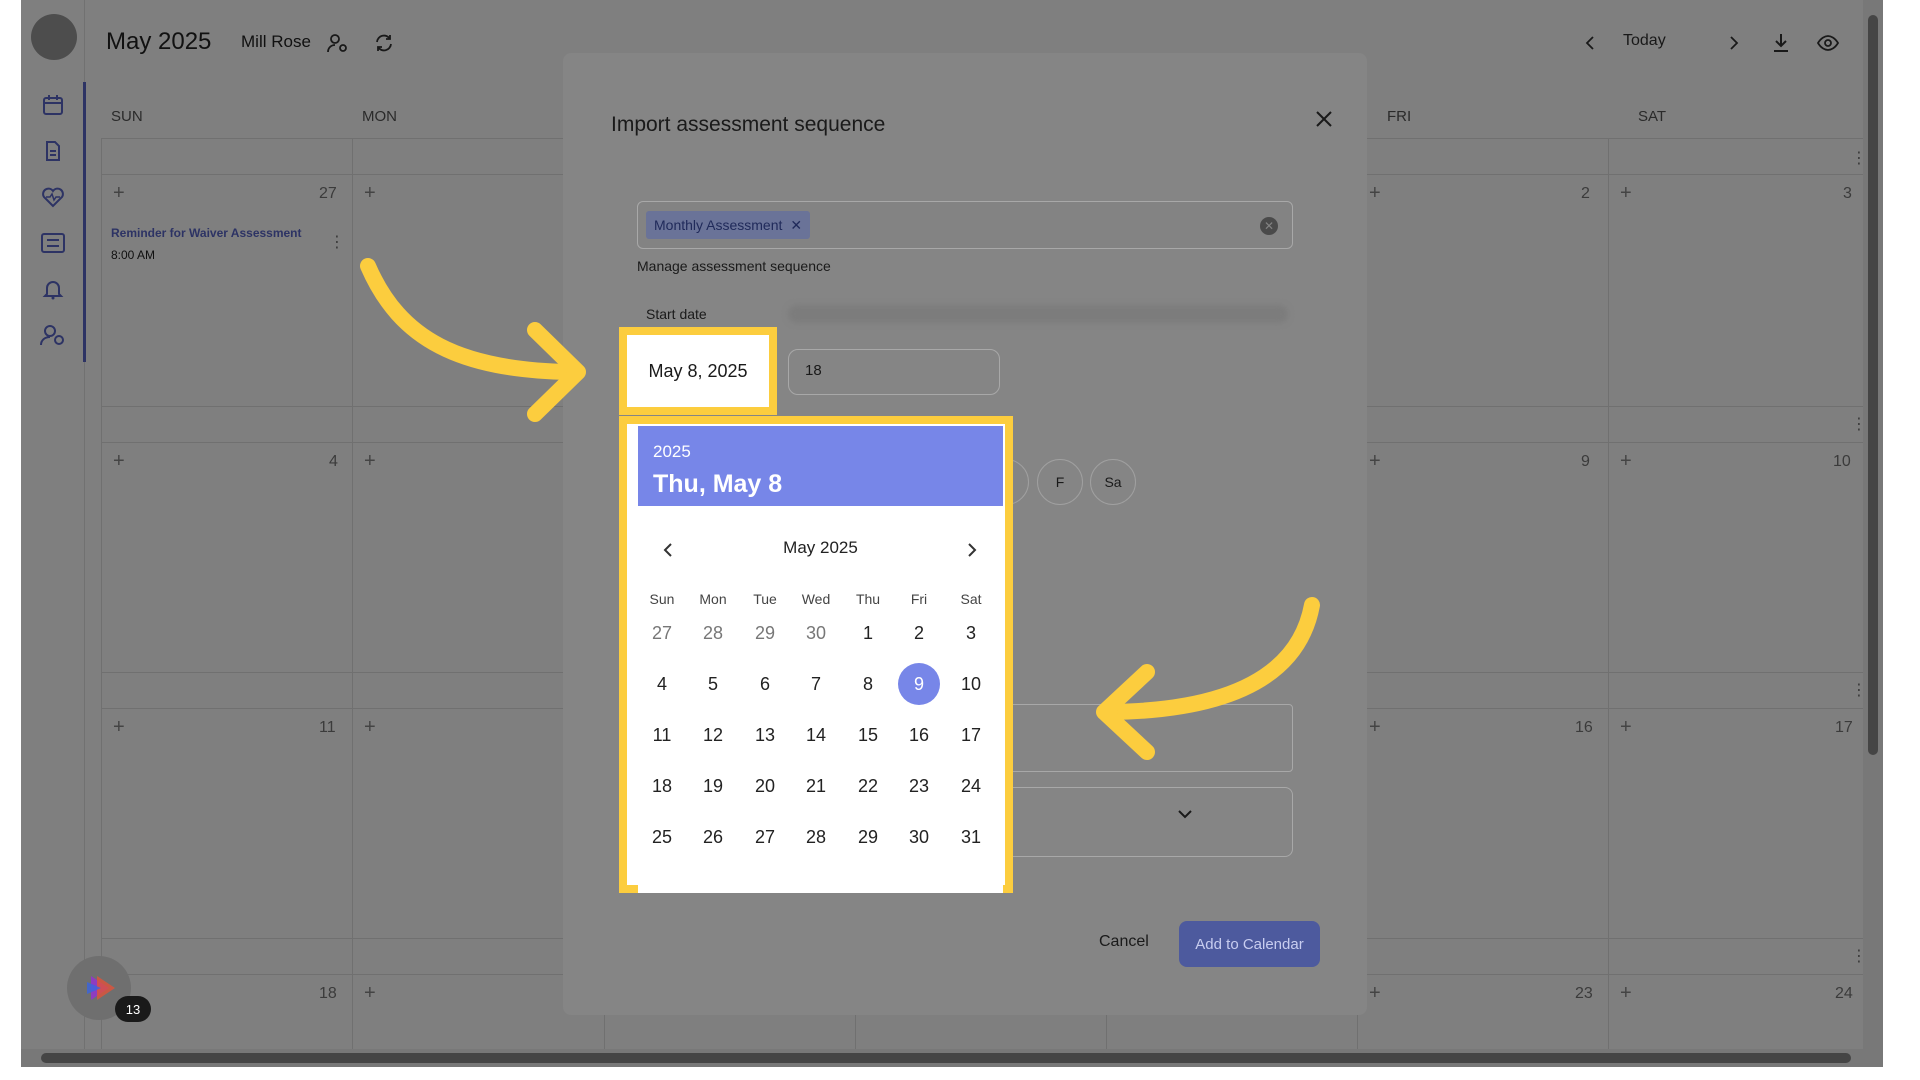 This screenshot has height=1080, width=1920. What do you see at coordinates (672, 452) in the screenshot?
I see `datepicker-year: 2025` at bounding box center [672, 452].